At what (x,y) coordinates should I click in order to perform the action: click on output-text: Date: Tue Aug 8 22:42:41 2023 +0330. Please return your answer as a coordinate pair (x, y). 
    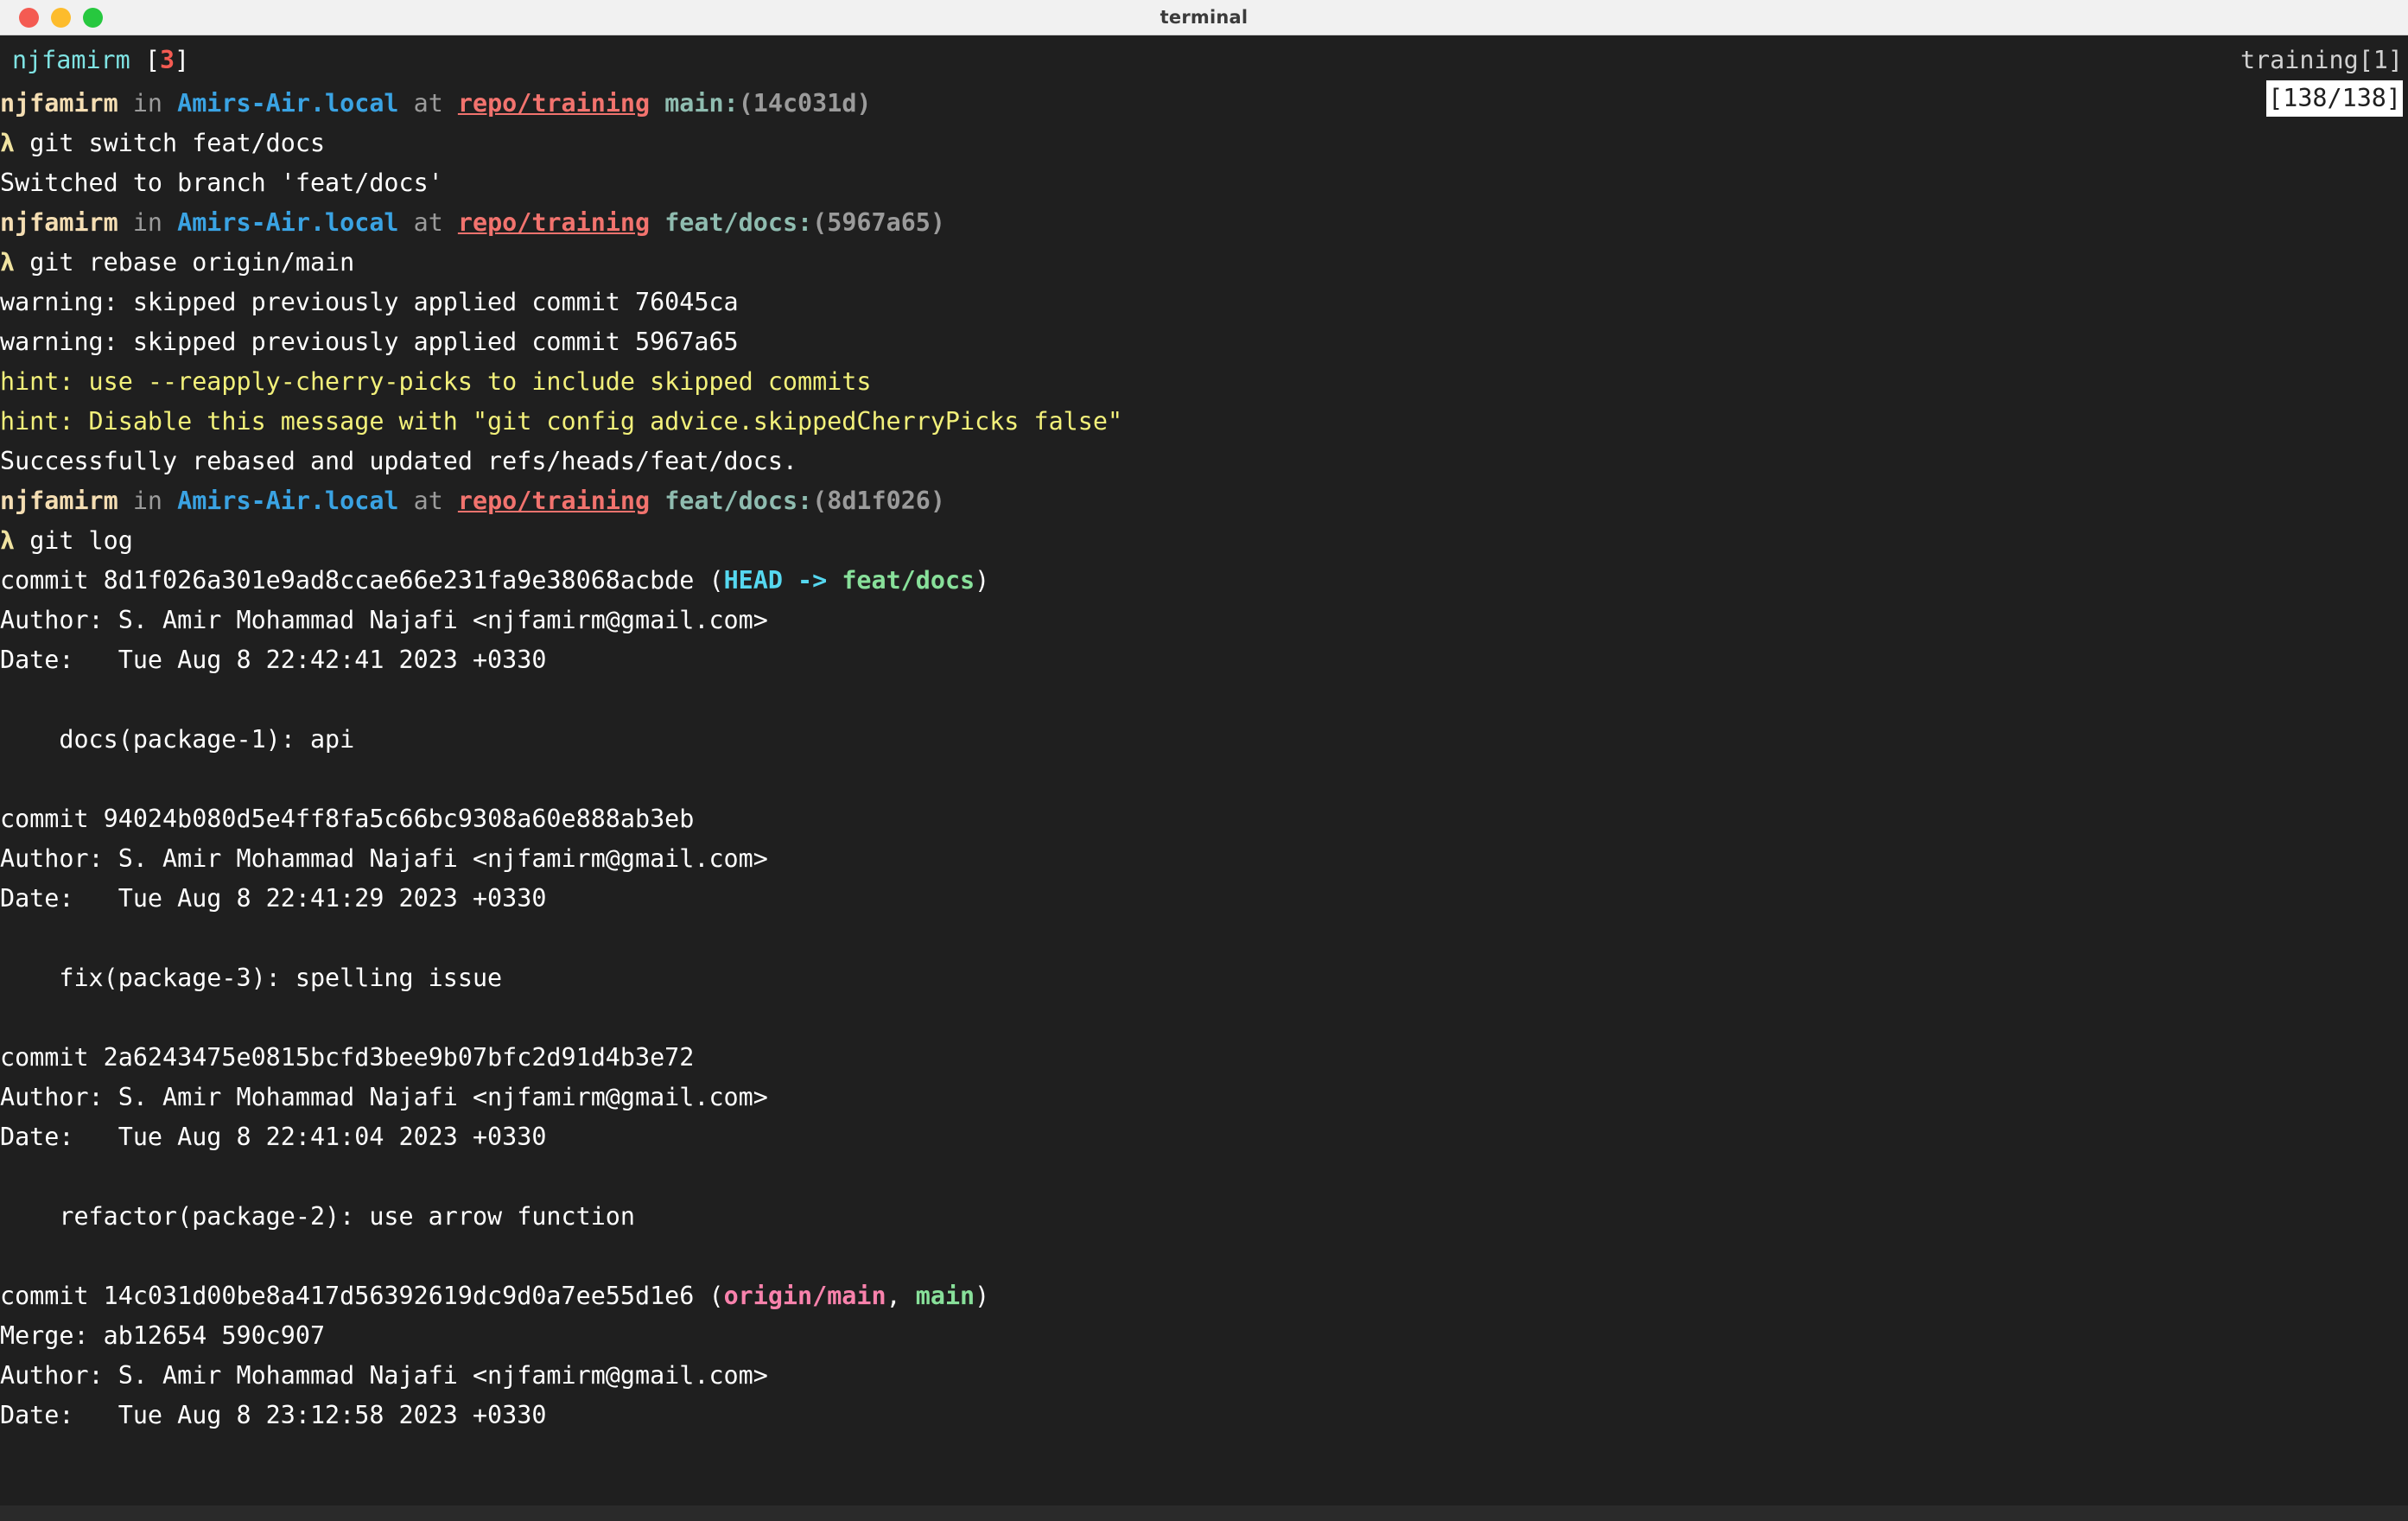
    Looking at the image, I should click on (273, 660).